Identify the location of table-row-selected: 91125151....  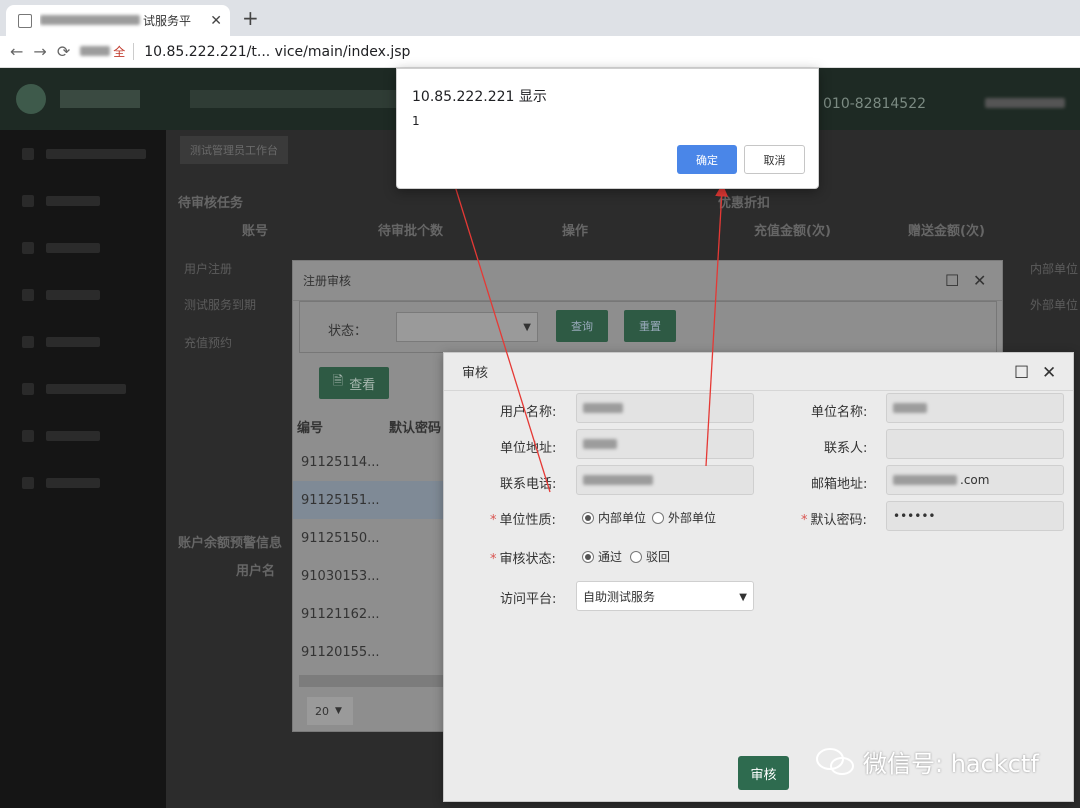
(368, 500).